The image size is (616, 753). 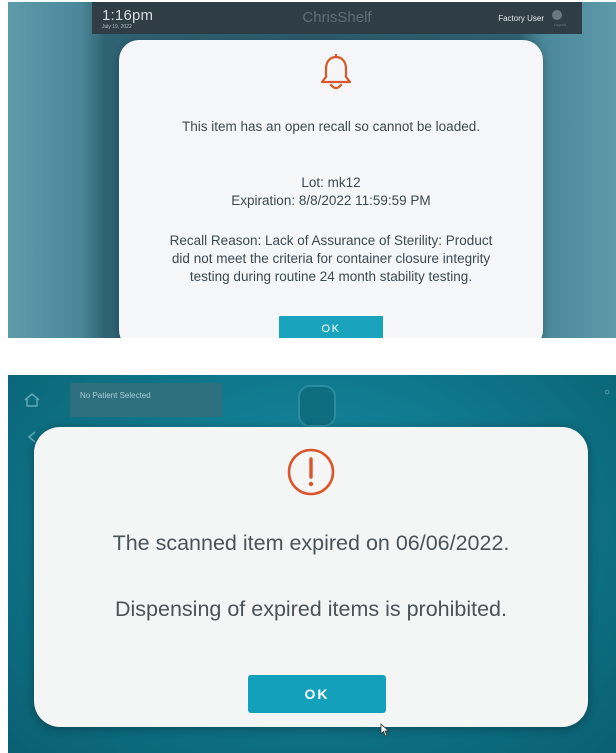 I want to click on exclamation-circle-icon, so click(x=311, y=472).